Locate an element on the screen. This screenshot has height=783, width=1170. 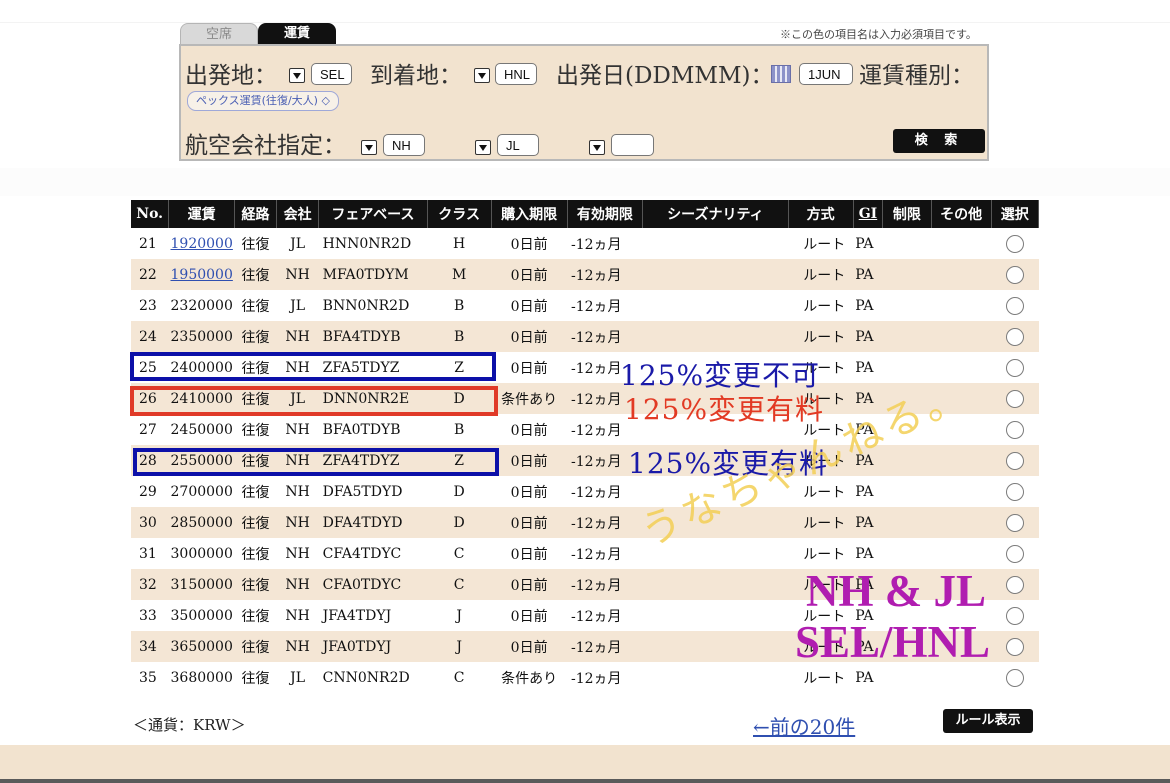
cell-row-no: 32 is located at coordinates (150, 584).